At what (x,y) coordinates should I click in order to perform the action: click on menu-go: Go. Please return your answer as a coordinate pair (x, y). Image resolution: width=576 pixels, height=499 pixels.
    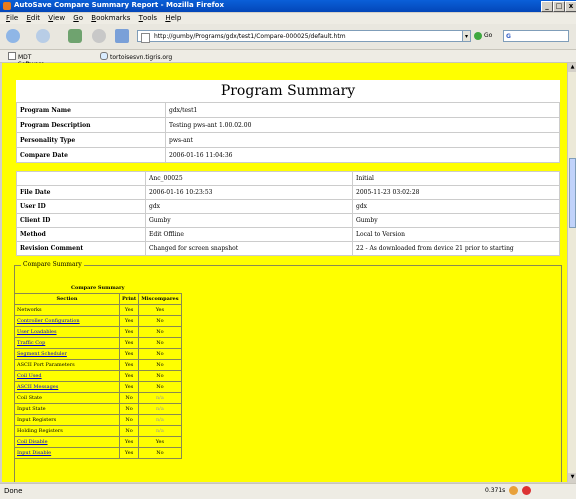
    Looking at the image, I should click on (78, 18).